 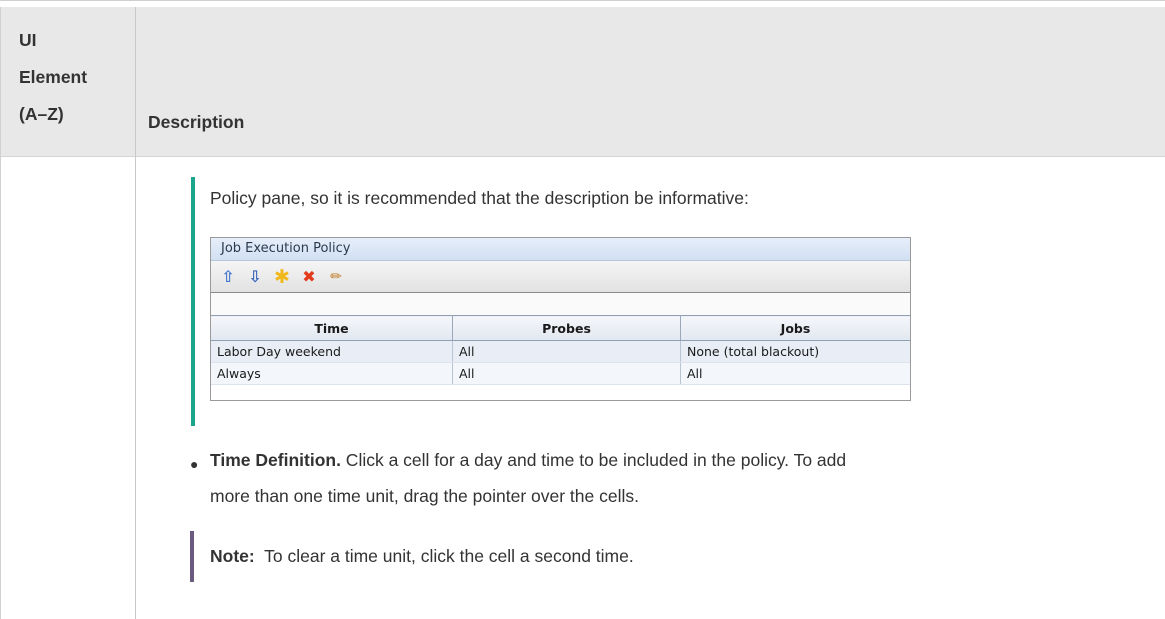 I want to click on note-left-bar, so click(x=192, y=556).